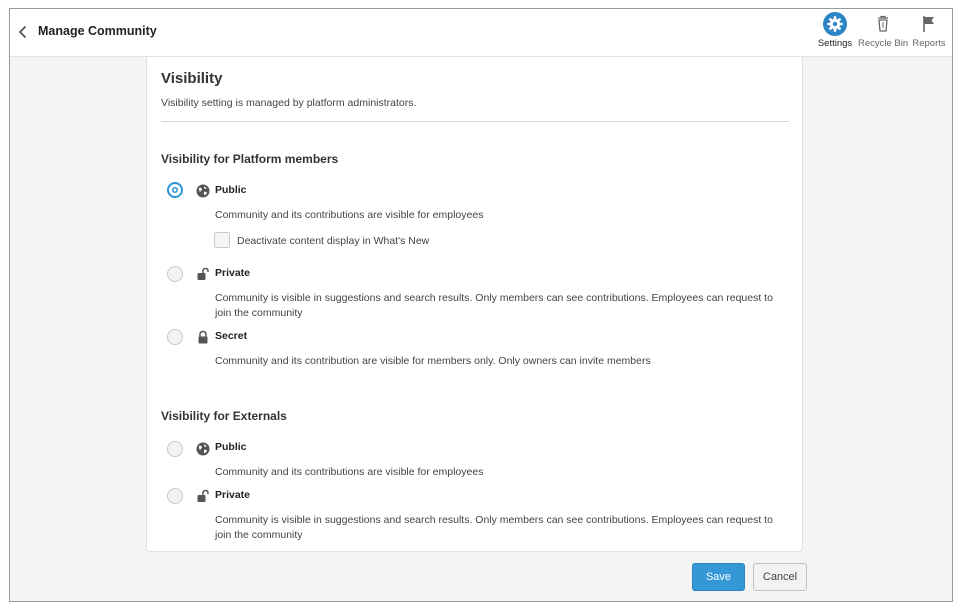  I want to click on page-title: Manage Community, so click(97, 31).